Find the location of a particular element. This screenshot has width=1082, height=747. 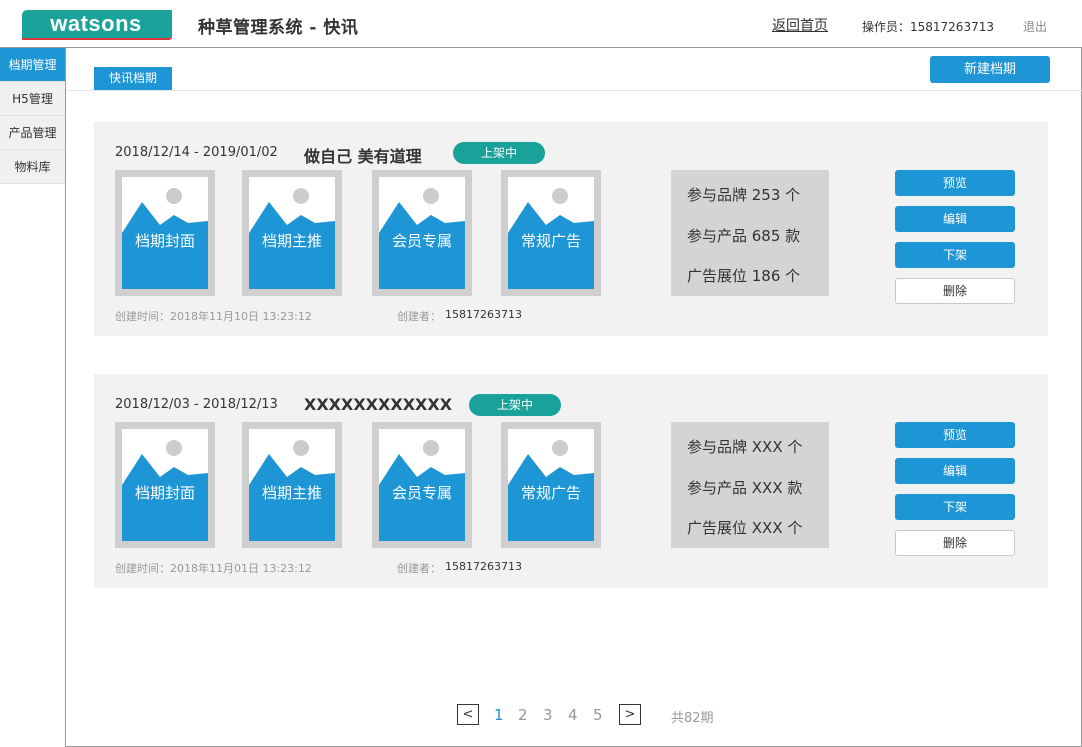

page-1: 1 is located at coordinates (499, 715).